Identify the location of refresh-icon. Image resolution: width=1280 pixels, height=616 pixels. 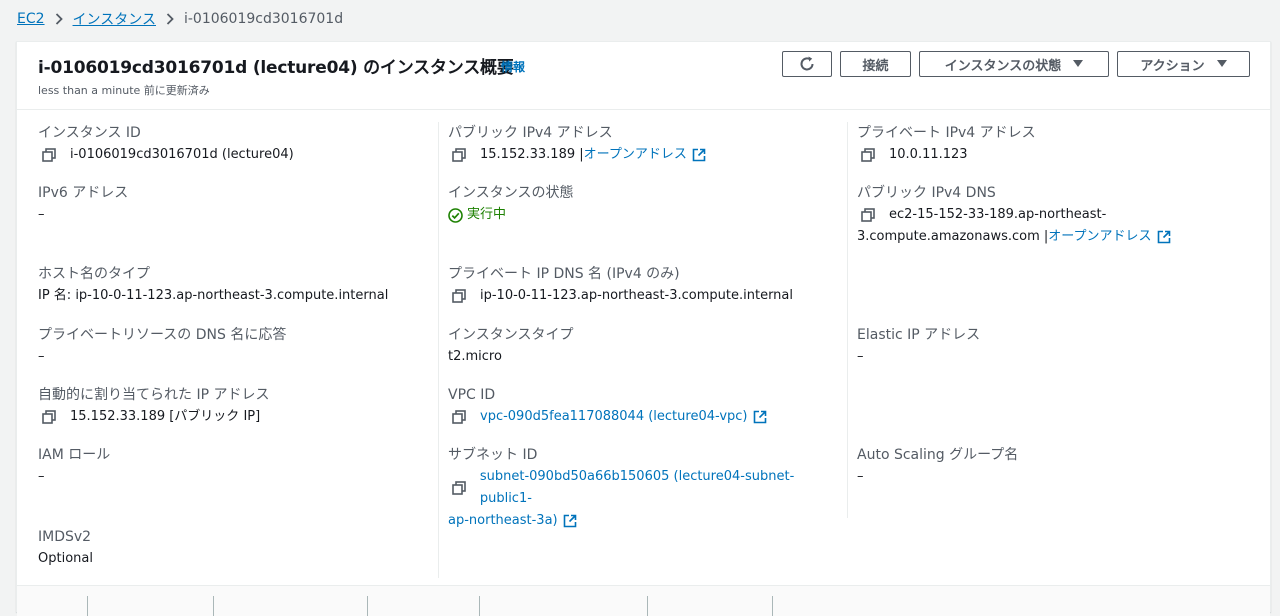
(807, 64).